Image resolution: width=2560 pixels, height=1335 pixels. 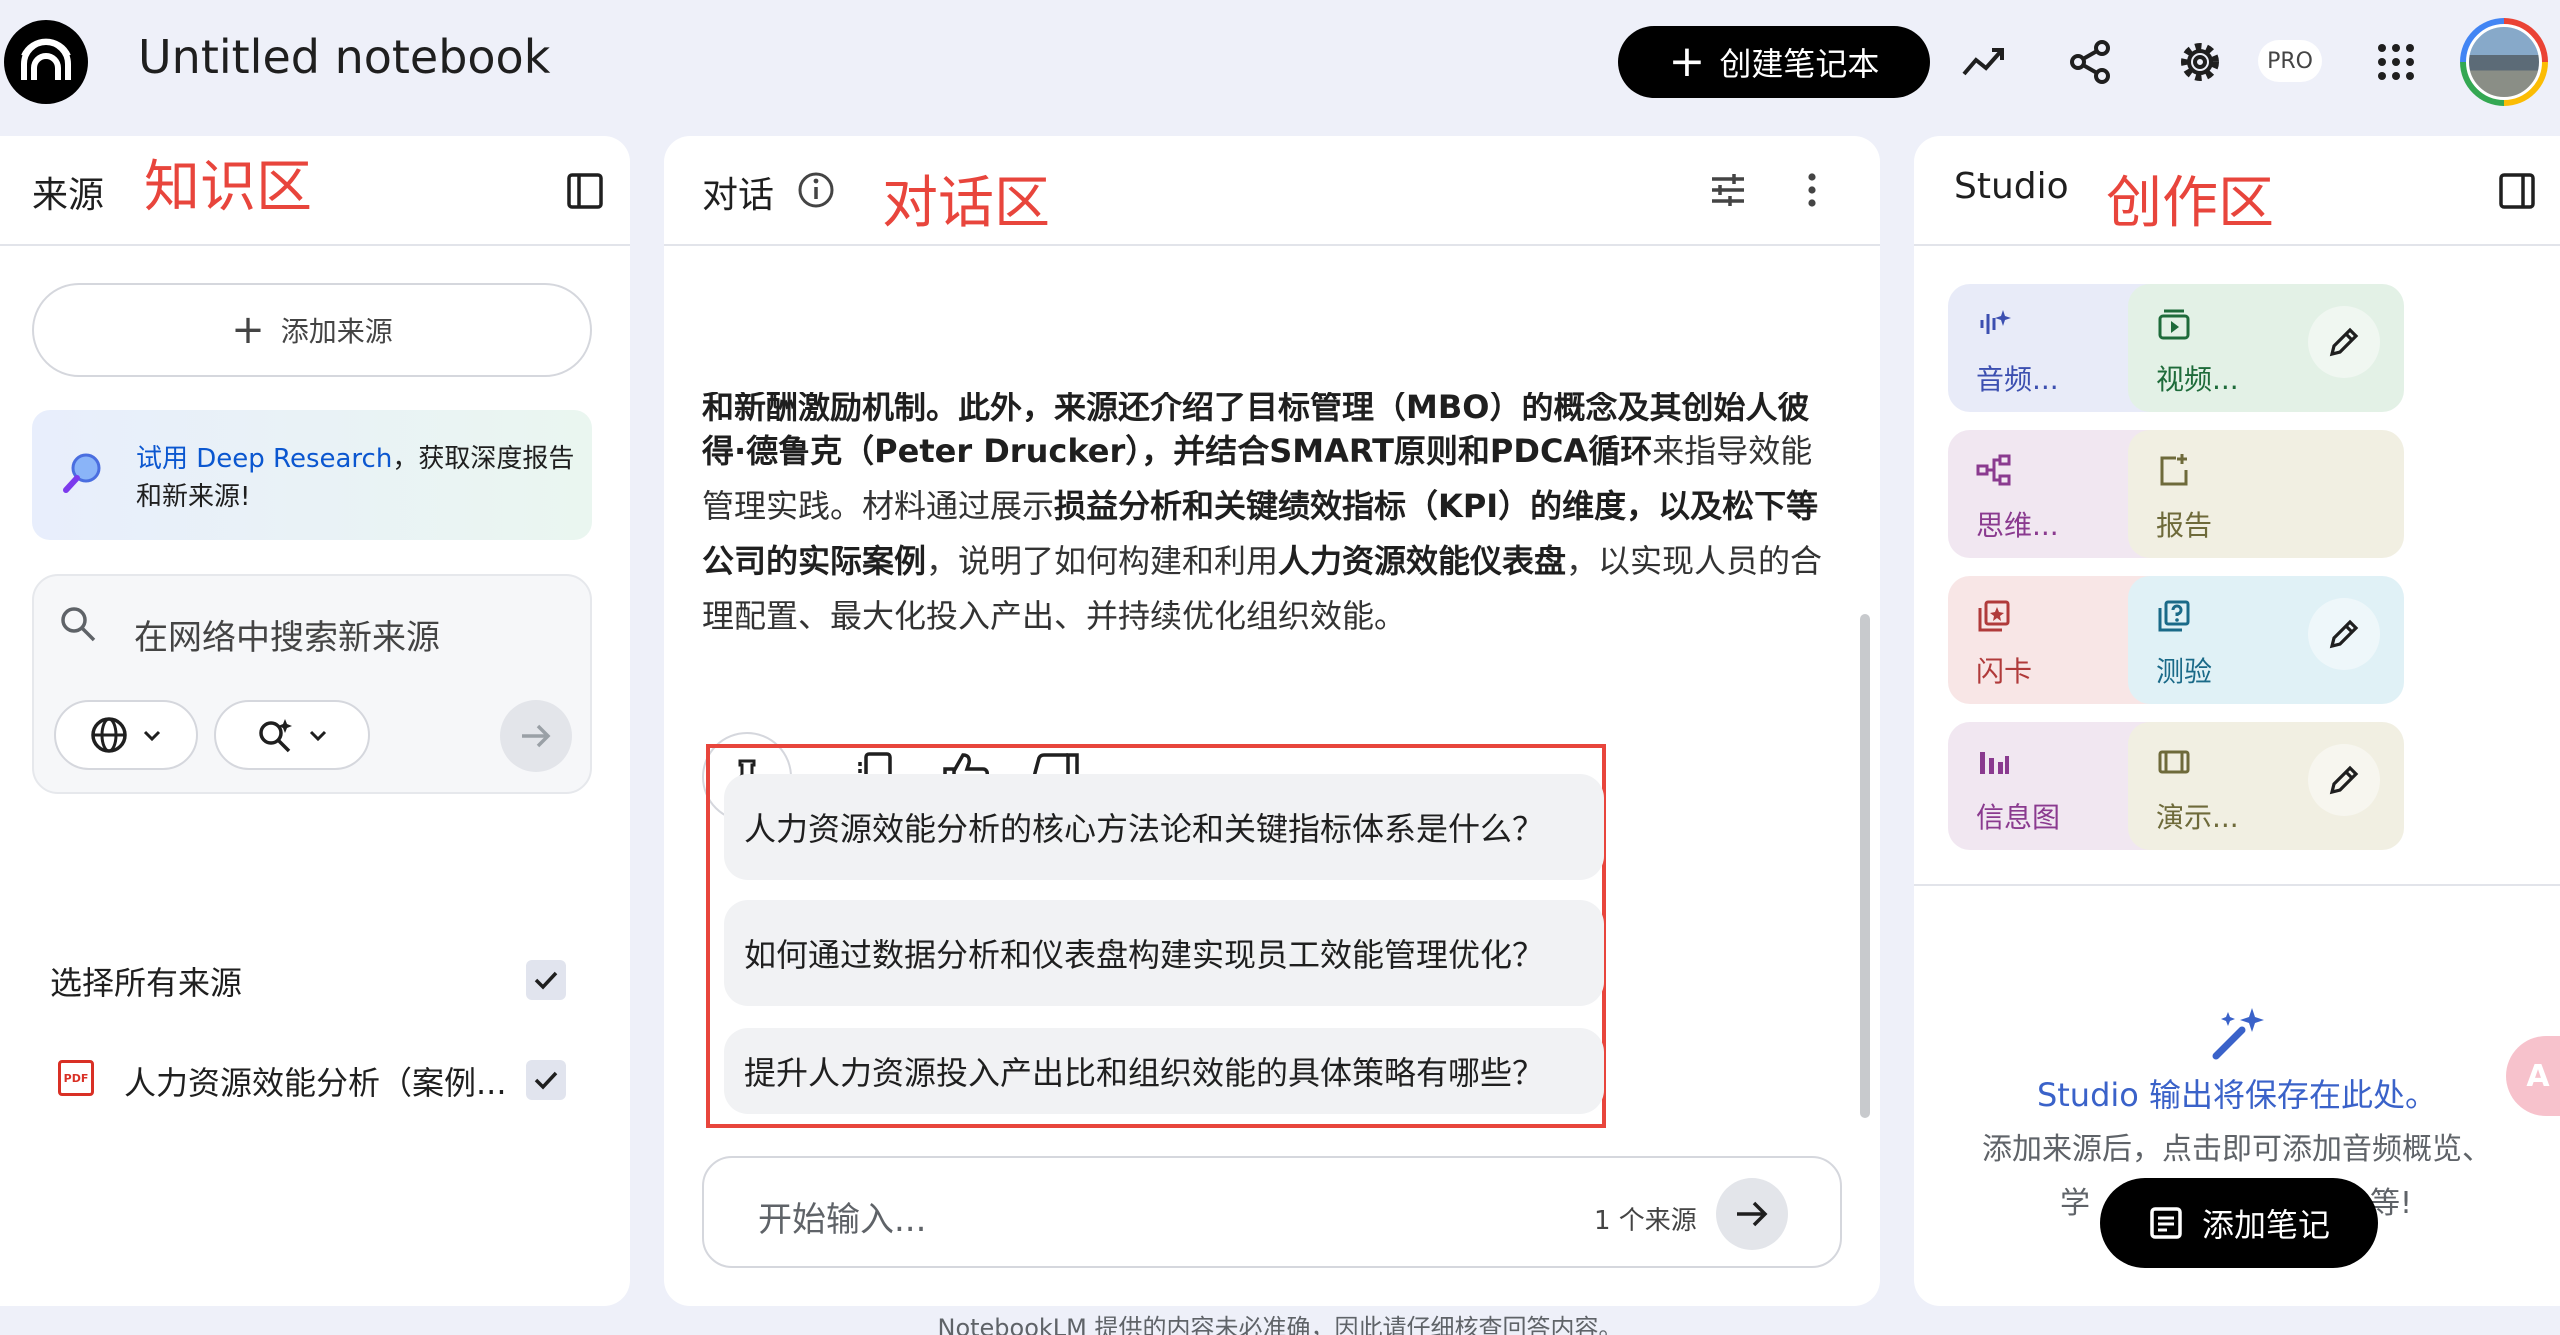 I want to click on suggested-question: 如何通过数据分析和仪表盘构建实现员工效能管理优化？, so click(x=1164, y=953).